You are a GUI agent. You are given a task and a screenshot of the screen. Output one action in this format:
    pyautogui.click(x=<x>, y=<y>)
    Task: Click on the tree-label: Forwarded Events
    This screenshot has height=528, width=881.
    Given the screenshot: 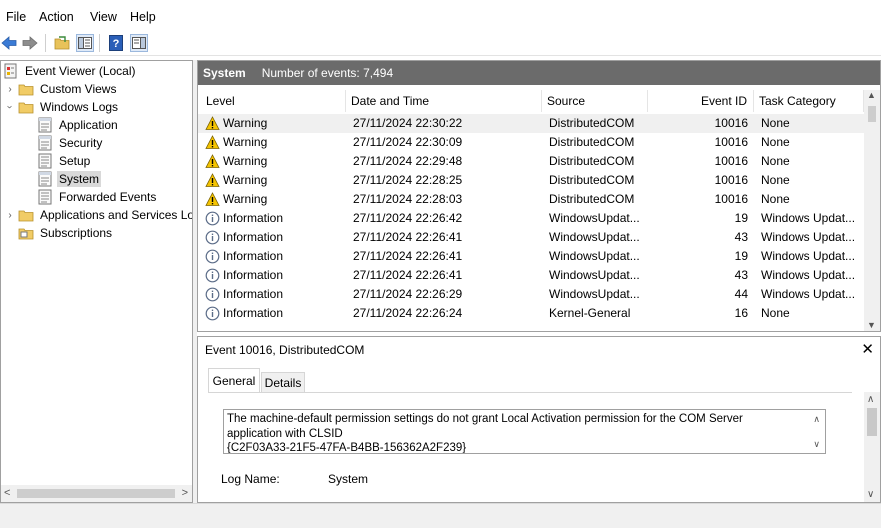 What is the action you would take?
    pyautogui.click(x=108, y=197)
    